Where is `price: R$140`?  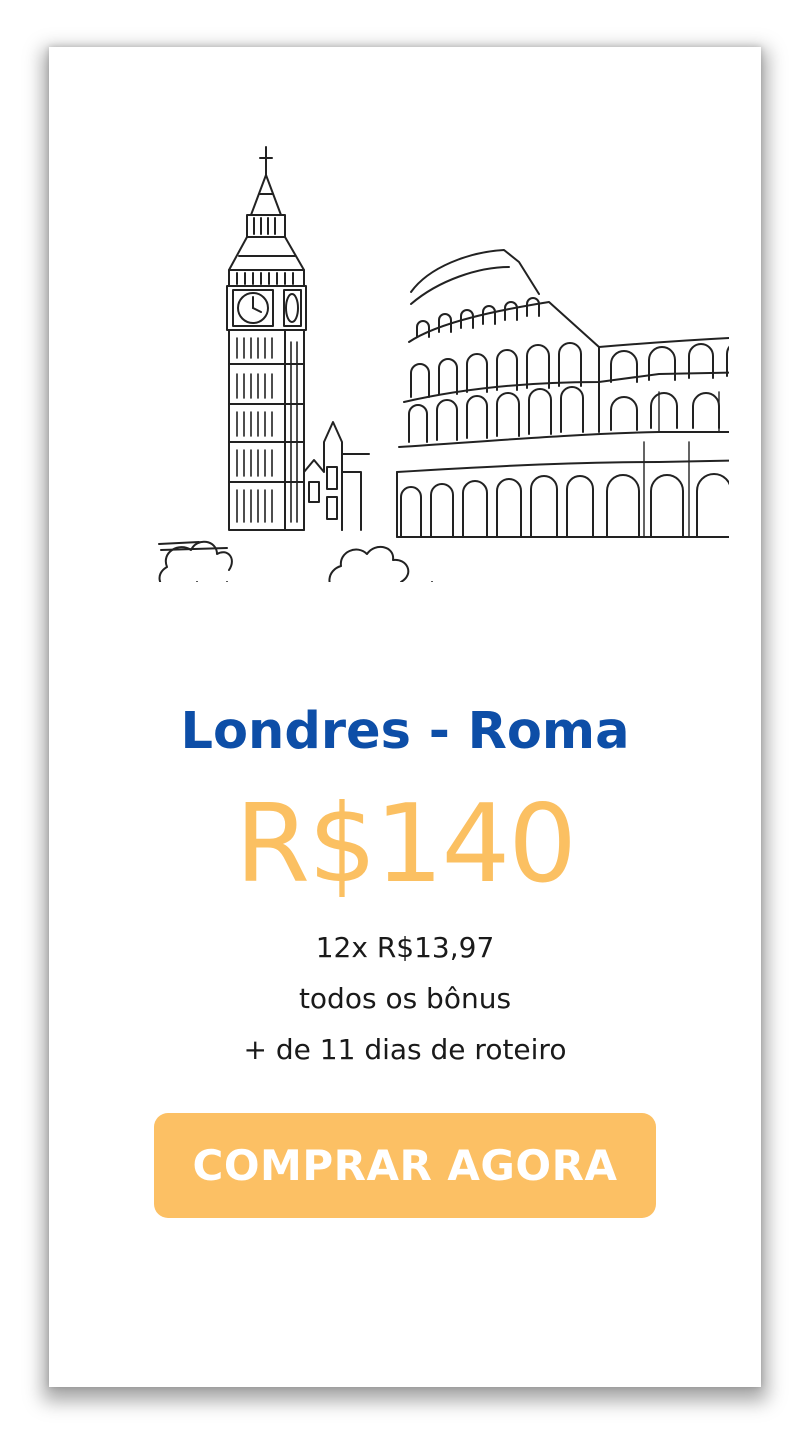
price: R$140 is located at coordinates (406, 844).